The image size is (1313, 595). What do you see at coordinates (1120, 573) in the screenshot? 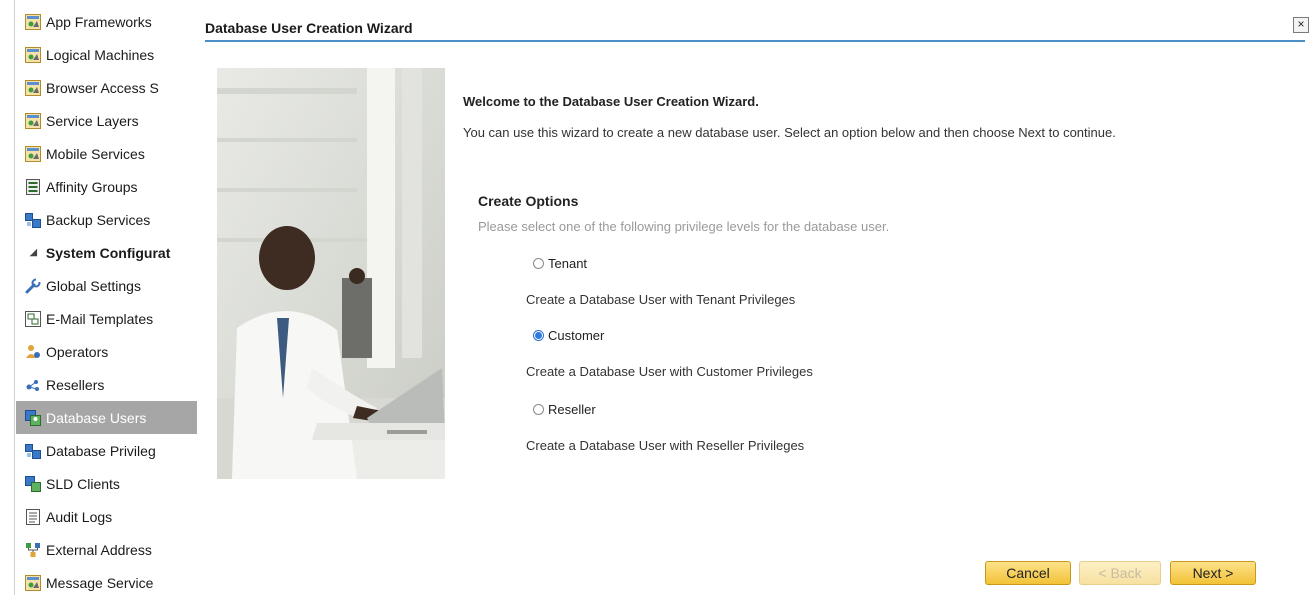
I see `back-button: < Back` at bounding box center [1120, 573].